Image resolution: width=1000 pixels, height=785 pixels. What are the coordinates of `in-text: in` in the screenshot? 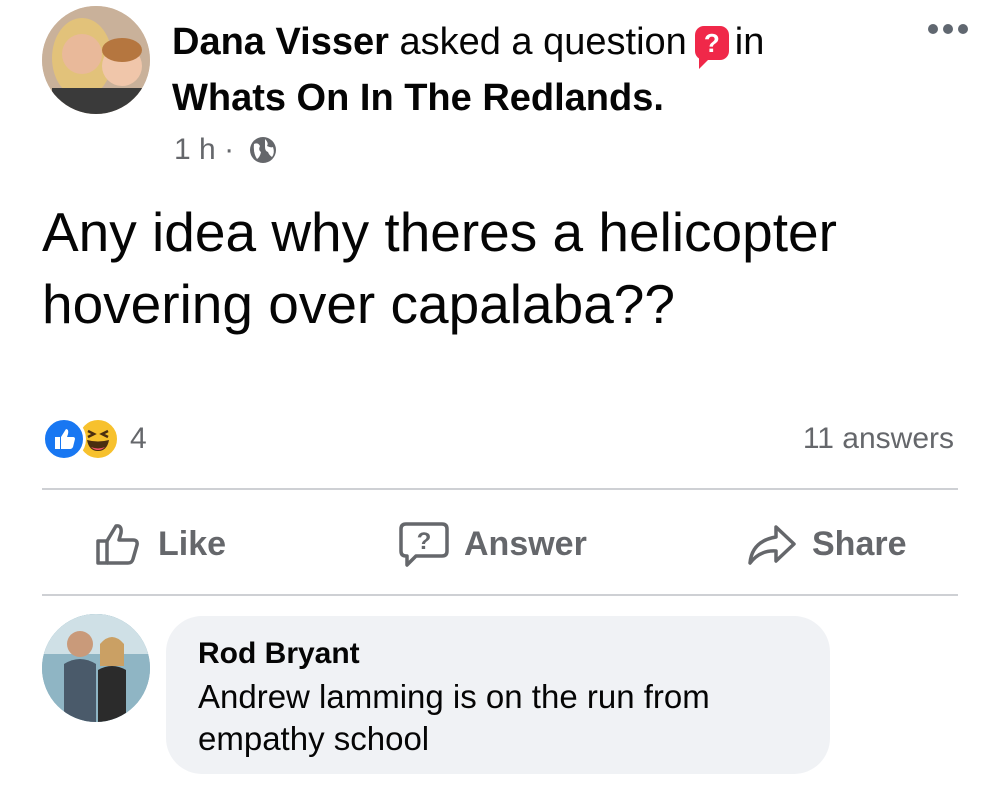 It's located at (749, 42).